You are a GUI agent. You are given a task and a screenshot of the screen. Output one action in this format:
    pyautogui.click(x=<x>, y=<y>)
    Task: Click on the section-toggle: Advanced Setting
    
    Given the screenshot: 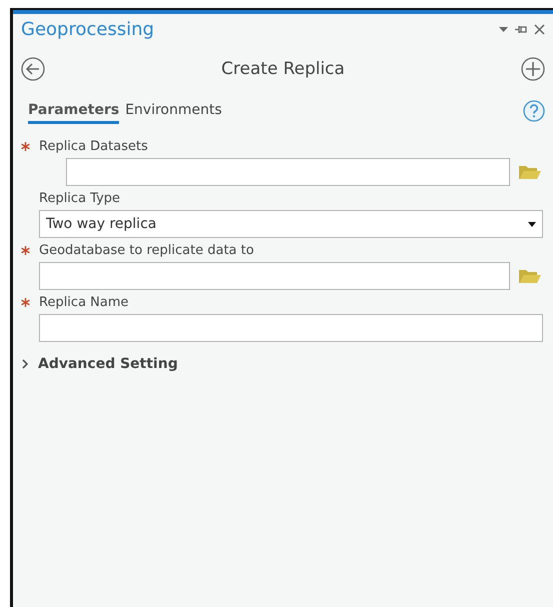 What is the action you would take?
    pyautogui.click(x=99, y=364)
    